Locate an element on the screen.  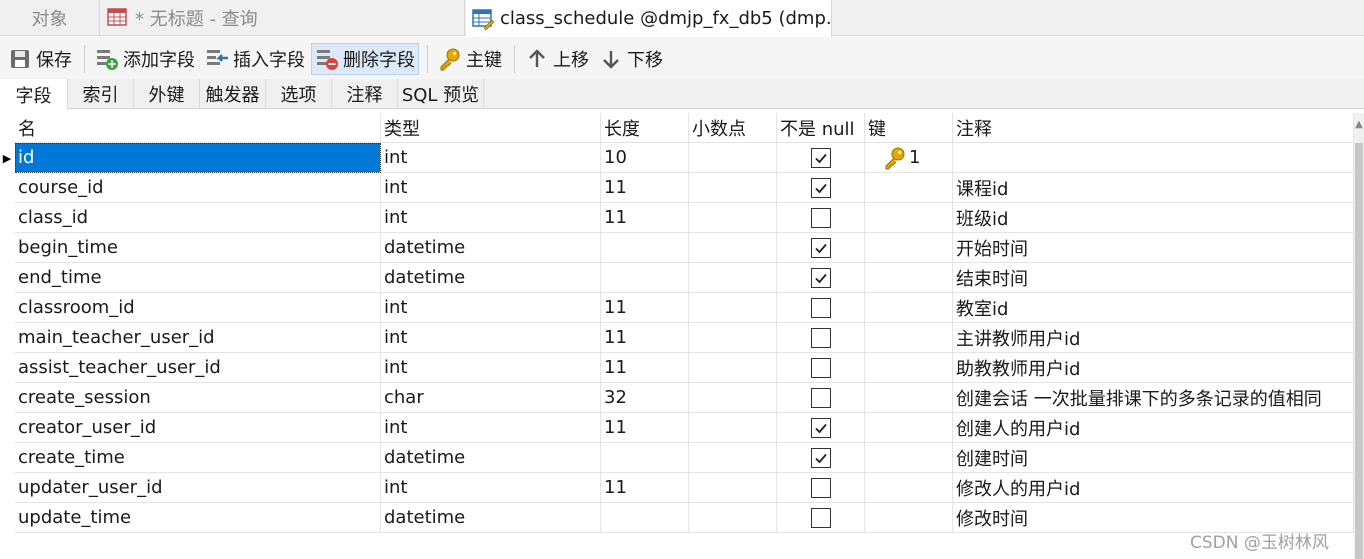
table-row: begin_time datetime 开始时间 is located at coordinates (682, 248).